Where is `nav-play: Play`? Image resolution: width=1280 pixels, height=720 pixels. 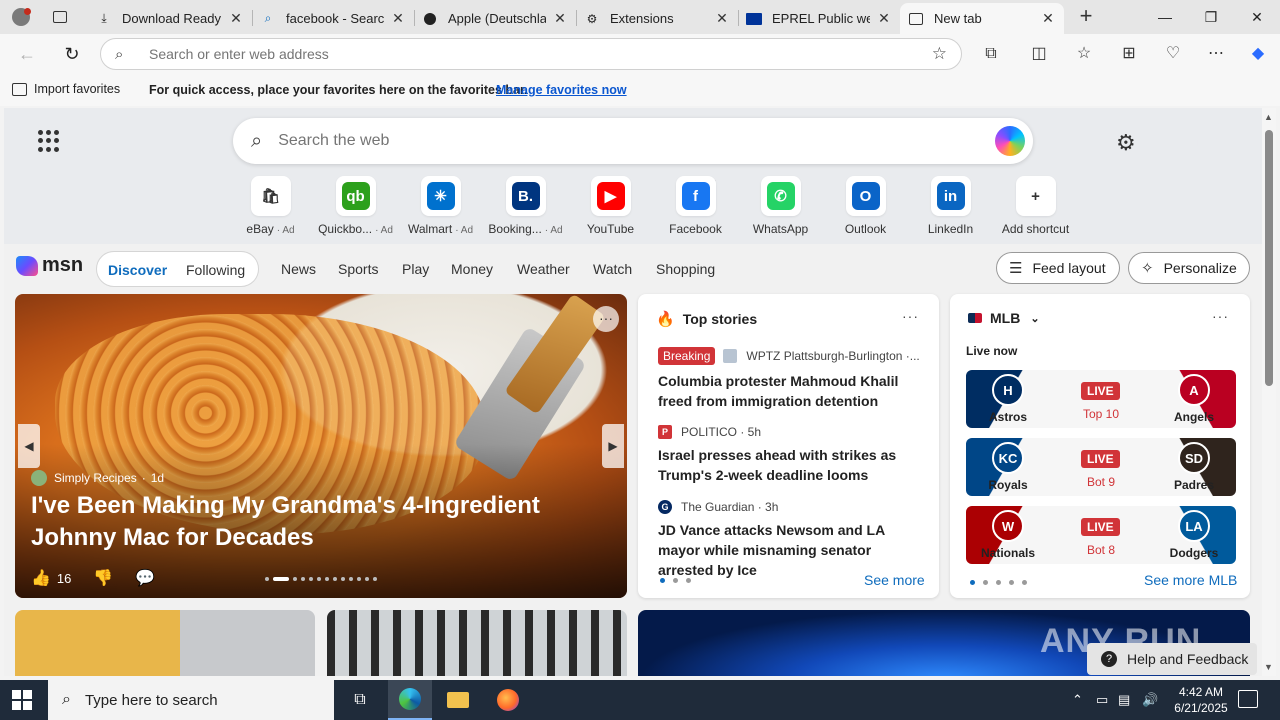
nav-play: Play is located at coordinates (415, 269).